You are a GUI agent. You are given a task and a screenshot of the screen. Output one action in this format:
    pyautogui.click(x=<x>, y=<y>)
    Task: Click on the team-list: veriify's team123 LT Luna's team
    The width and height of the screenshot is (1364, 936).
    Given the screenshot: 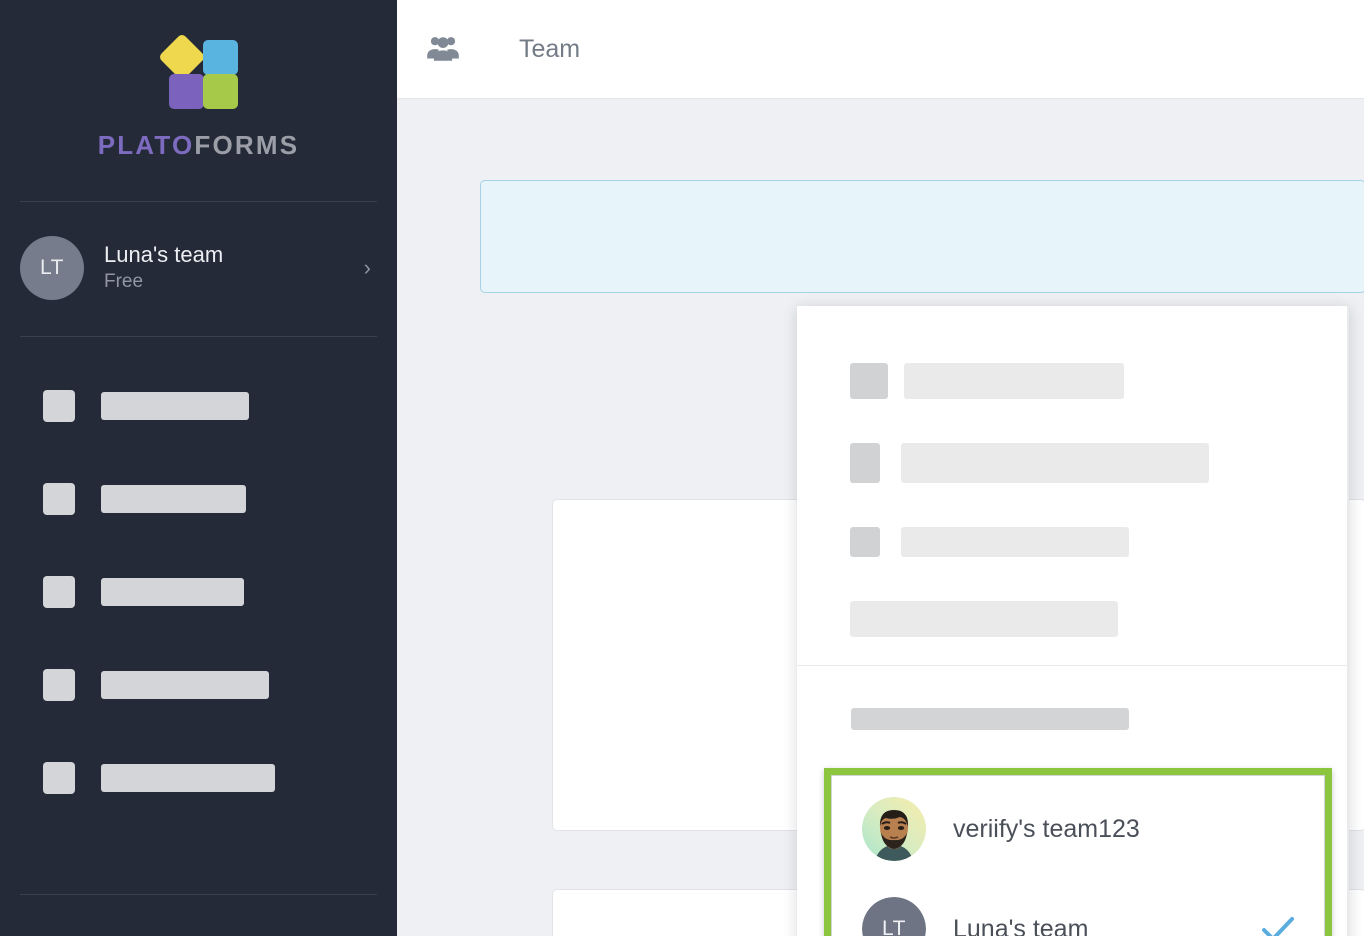 What is the action you would take?
    pyautogui.click(x=1078, y=855)
    